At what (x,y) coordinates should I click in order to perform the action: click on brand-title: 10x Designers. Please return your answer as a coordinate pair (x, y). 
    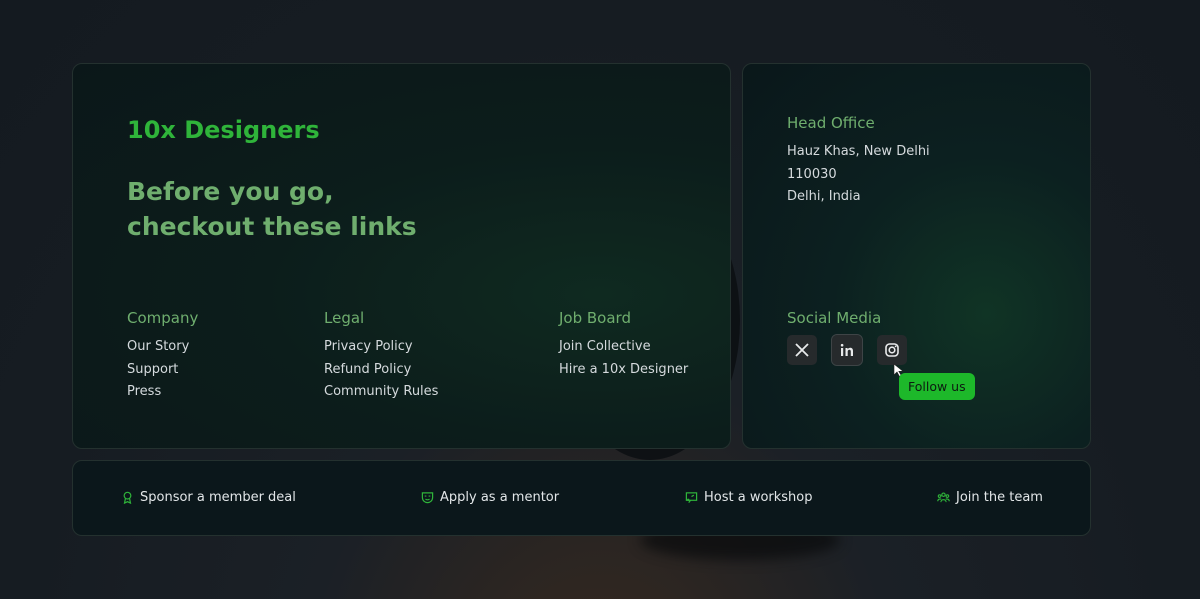
    Looking at the image, I should click on (223, 130).